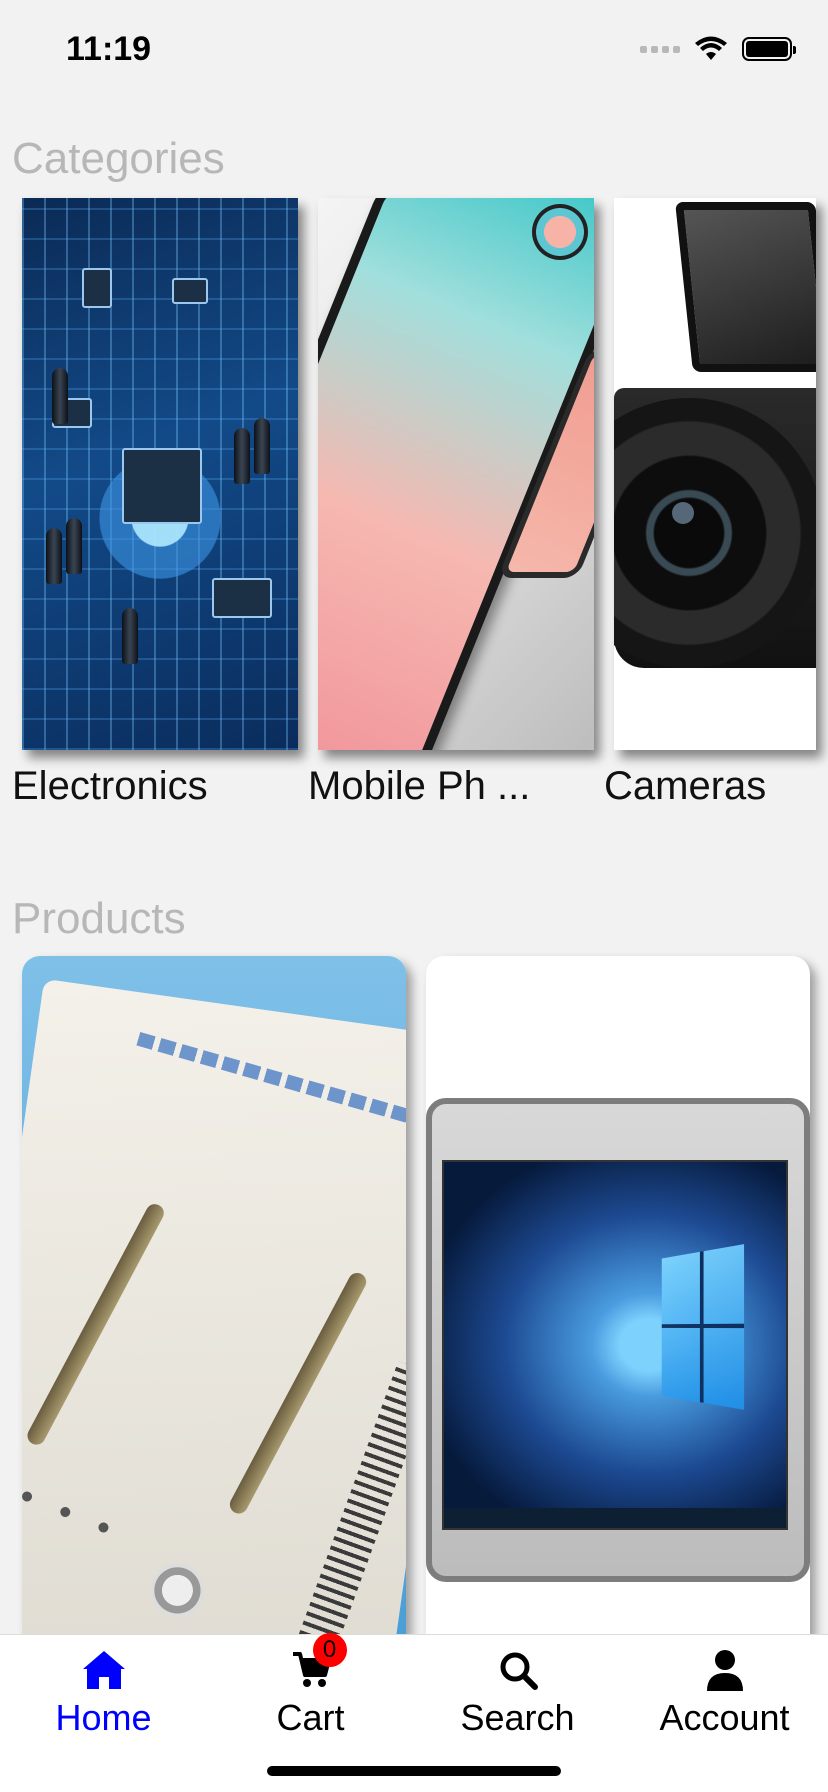 Image resolution: width=828 pixels, height=1792 pixels. I want to click on battery-icon, so click(769, 49).